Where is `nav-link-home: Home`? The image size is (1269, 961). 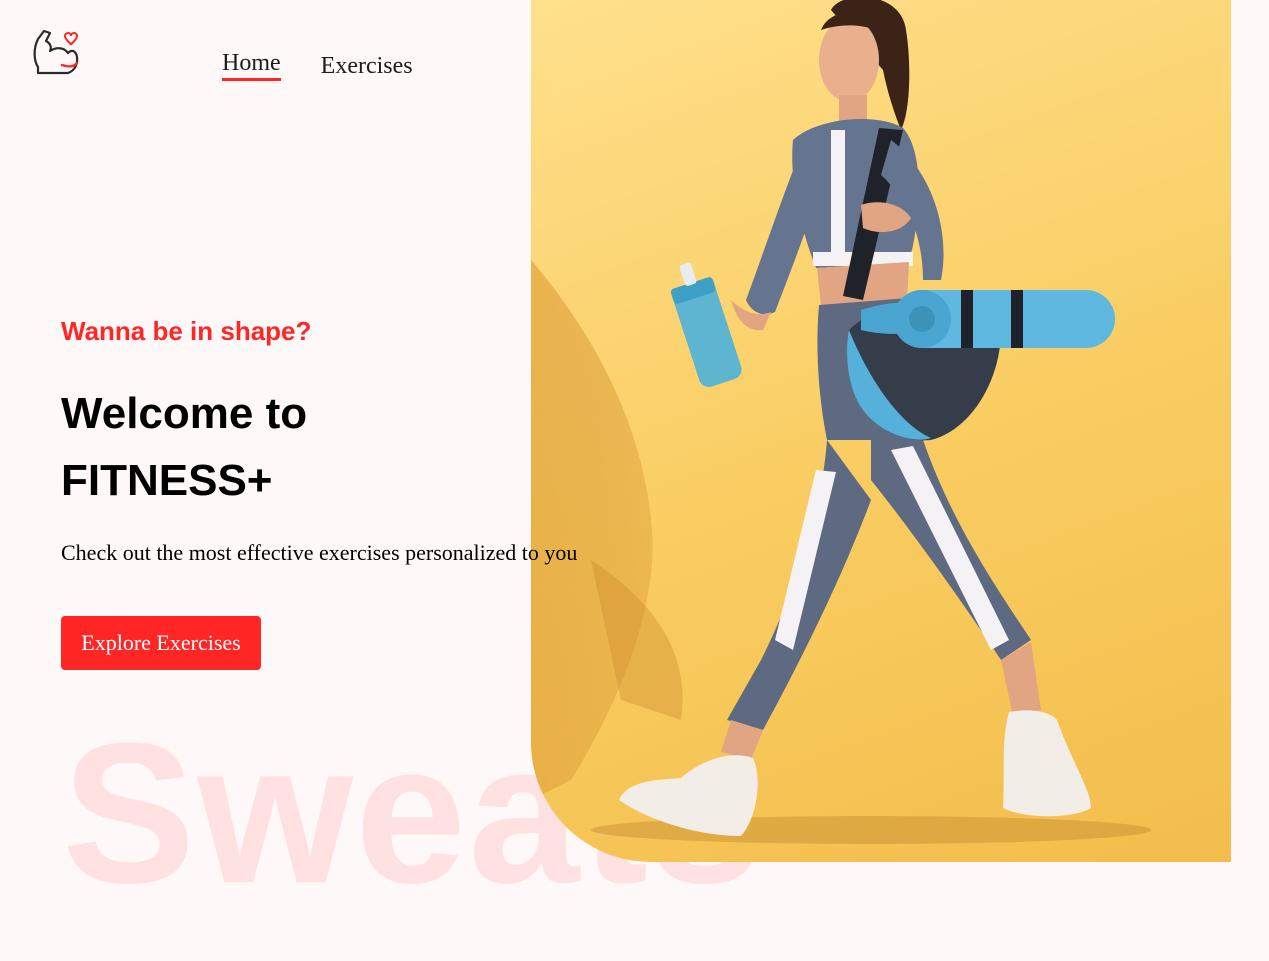 nav-link-home: Home is located at coordinates (251, 64).